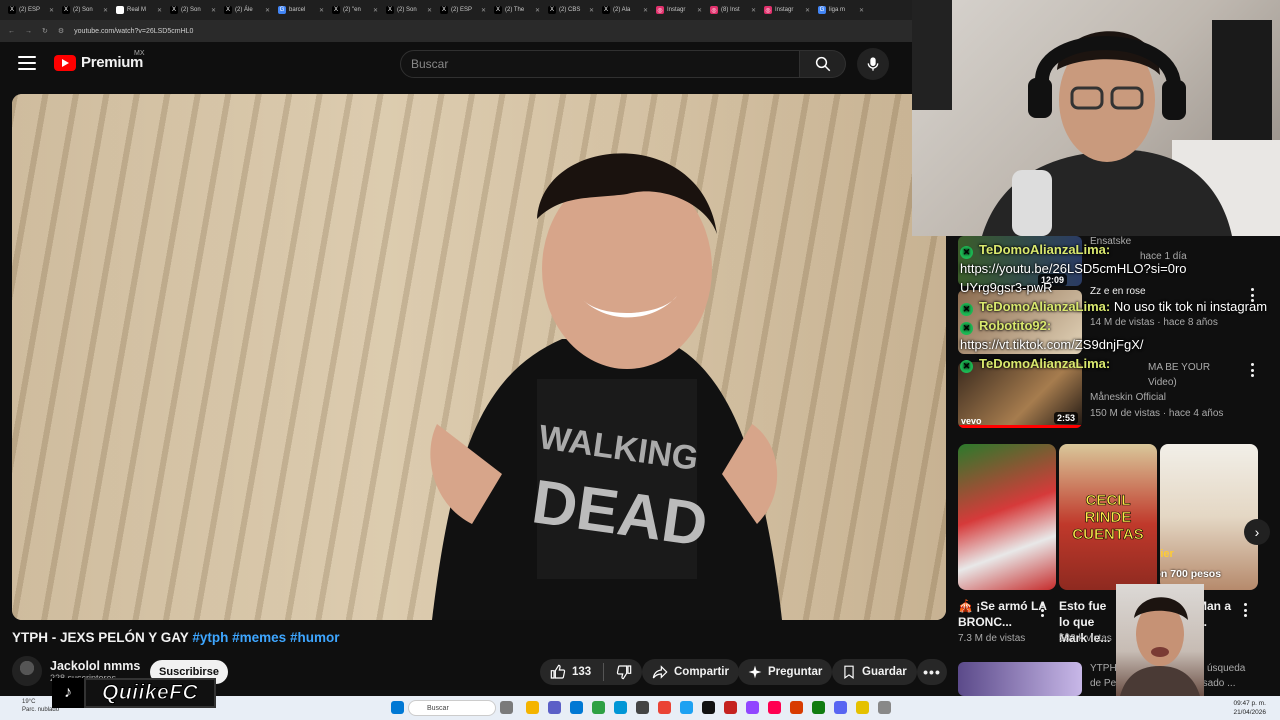 The width and height of the screenshot is (1280, 720). I want to click on channel-name: Jackolol nmms, so click(95, 666).